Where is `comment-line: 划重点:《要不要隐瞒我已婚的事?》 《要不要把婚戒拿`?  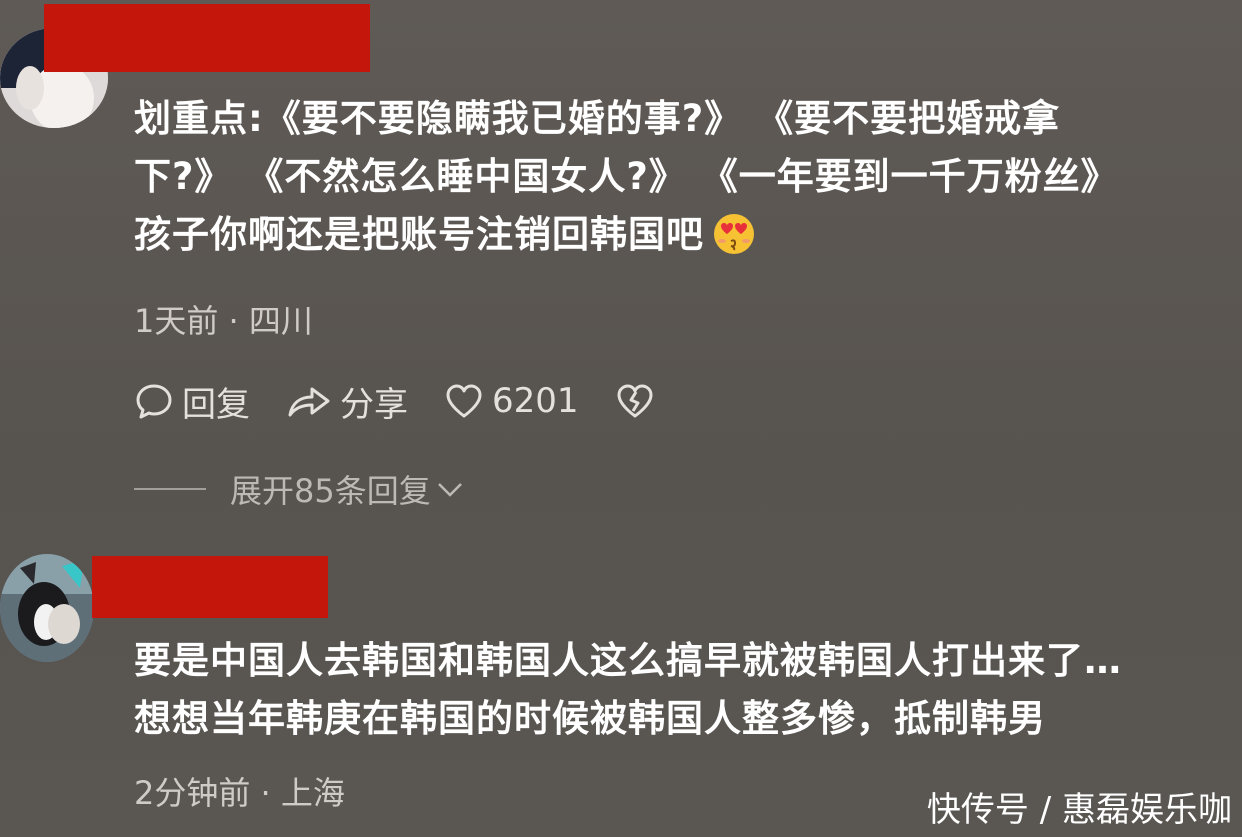
comment-line: 划重点:《要不要隐瞒我已婚的事?》 《要不要把婚戒拿 is located at coordinates (597, 118).